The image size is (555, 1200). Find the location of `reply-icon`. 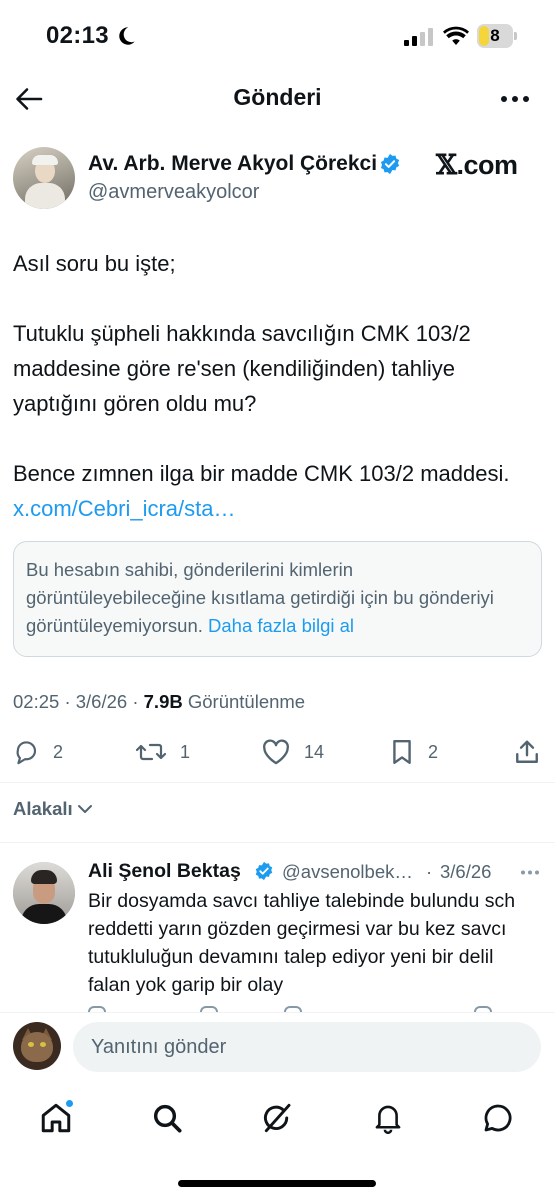

reply-icon is located at coordinates (26, 753).